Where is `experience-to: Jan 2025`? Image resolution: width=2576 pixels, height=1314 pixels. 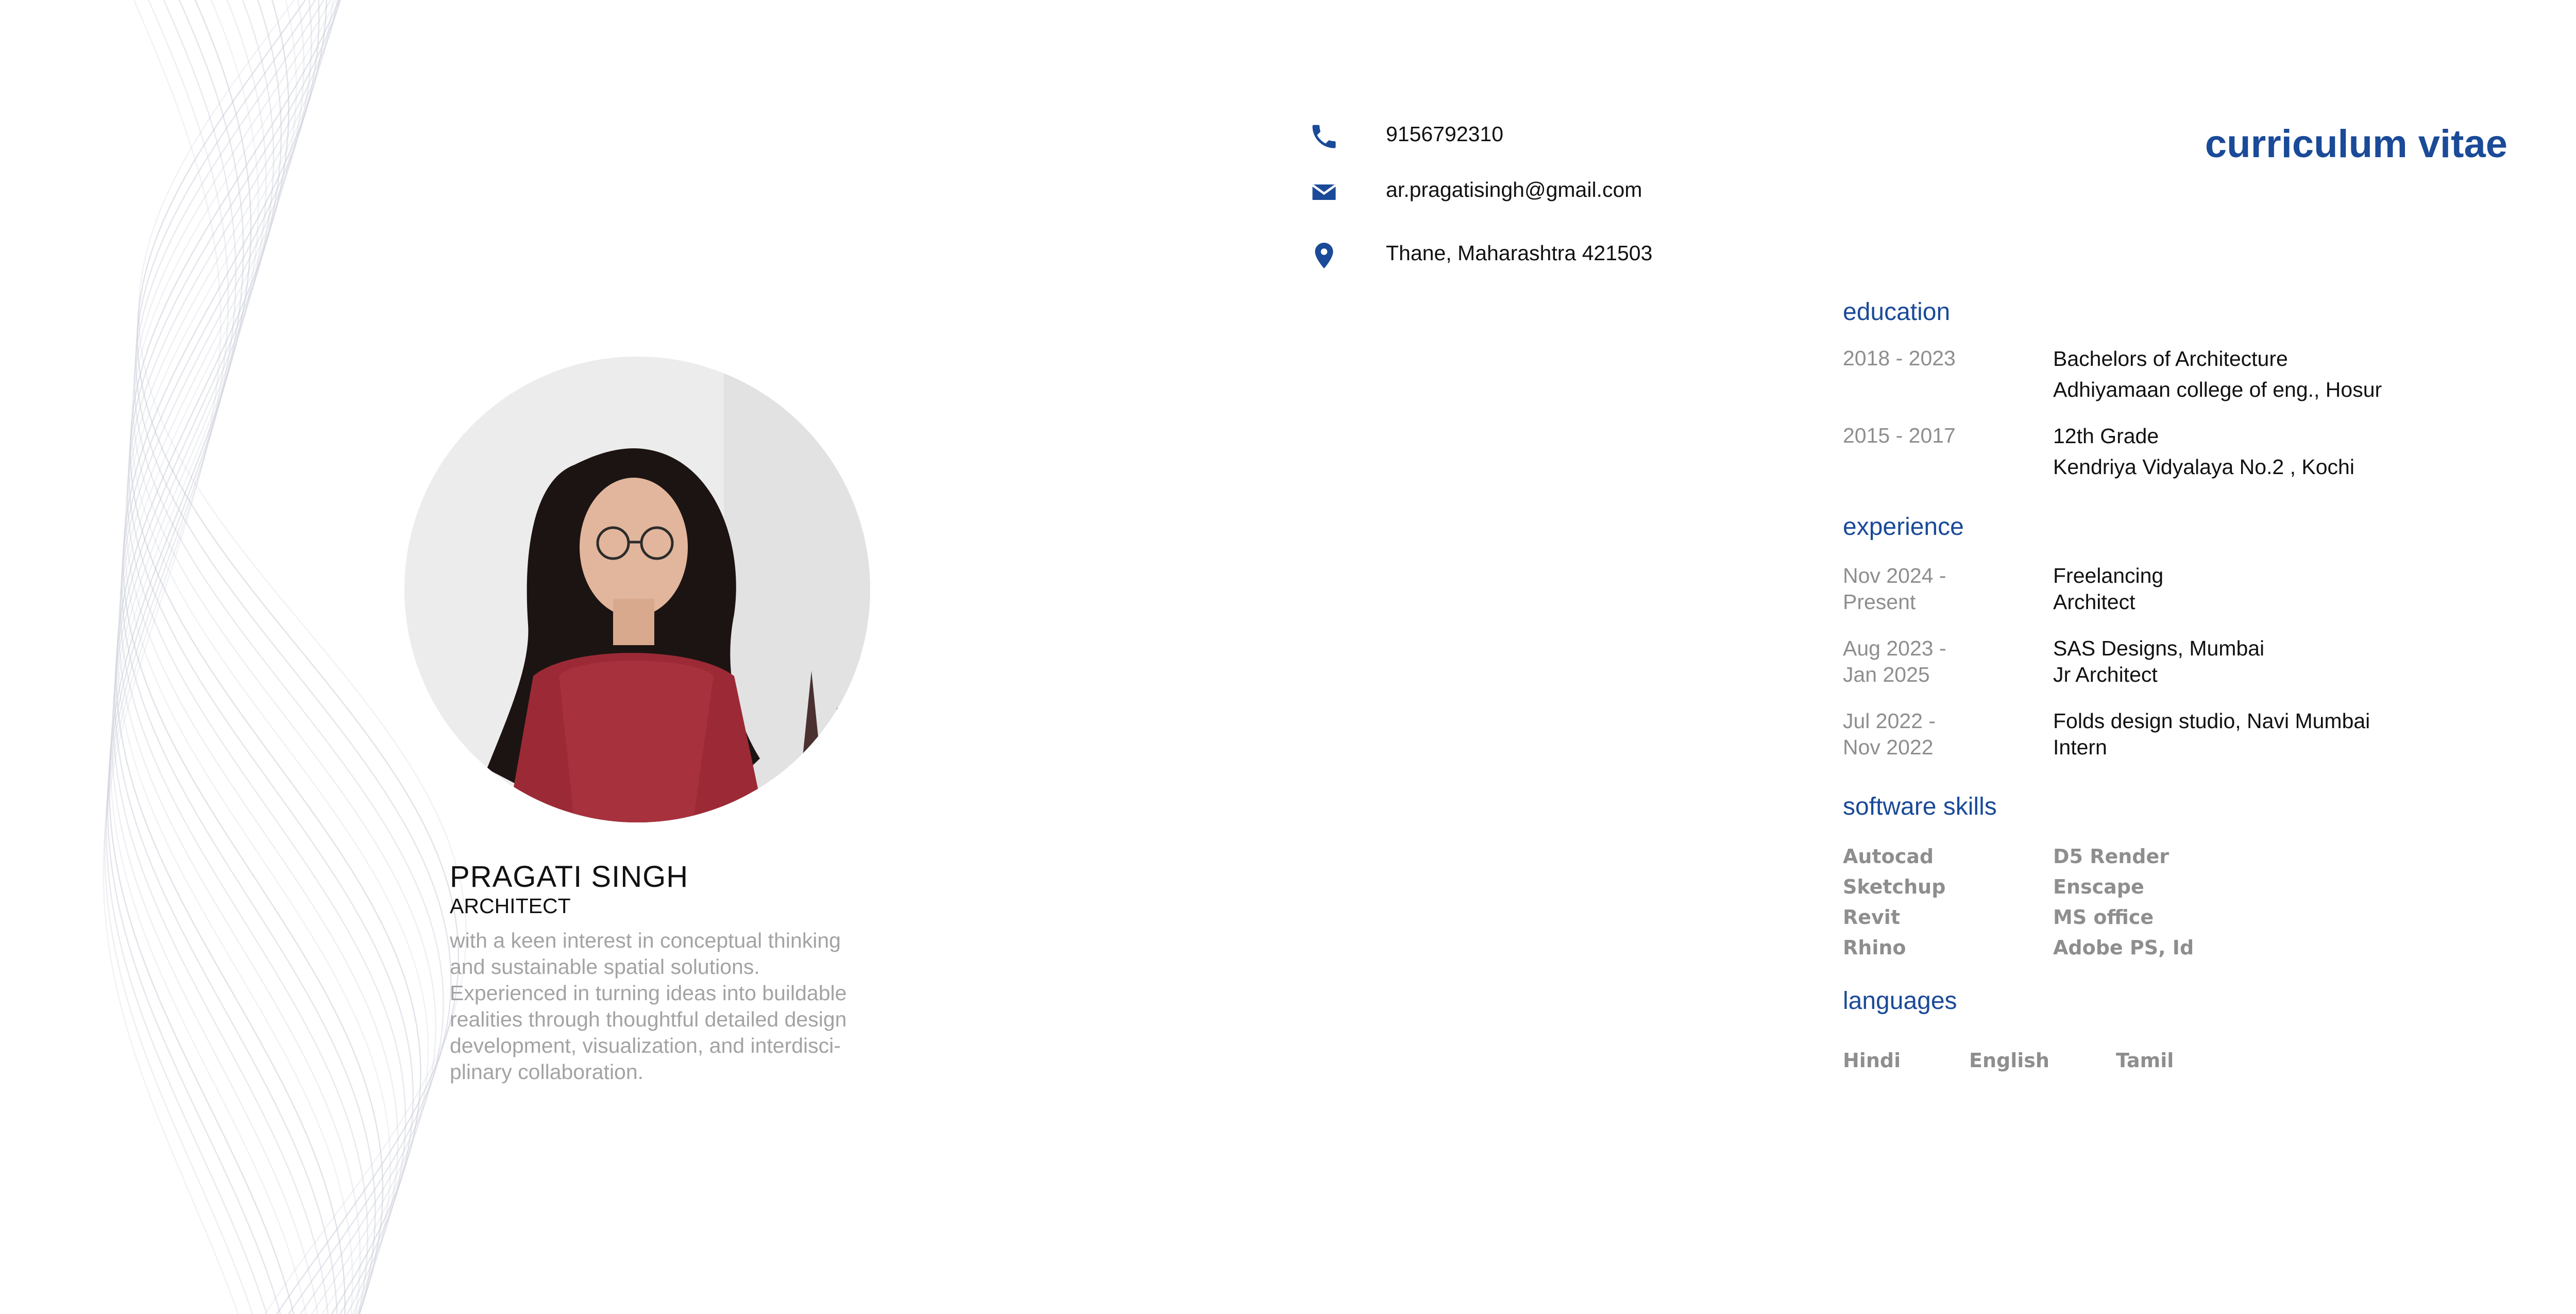 experience-to: Jan 2025 is located at coordinates (1887, 674).